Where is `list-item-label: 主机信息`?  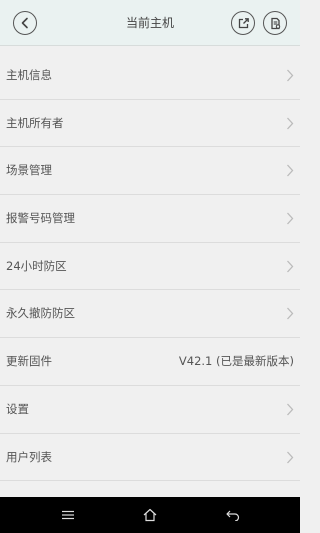 list-item-label: 主机信息 is located at coordinates (29, 75).